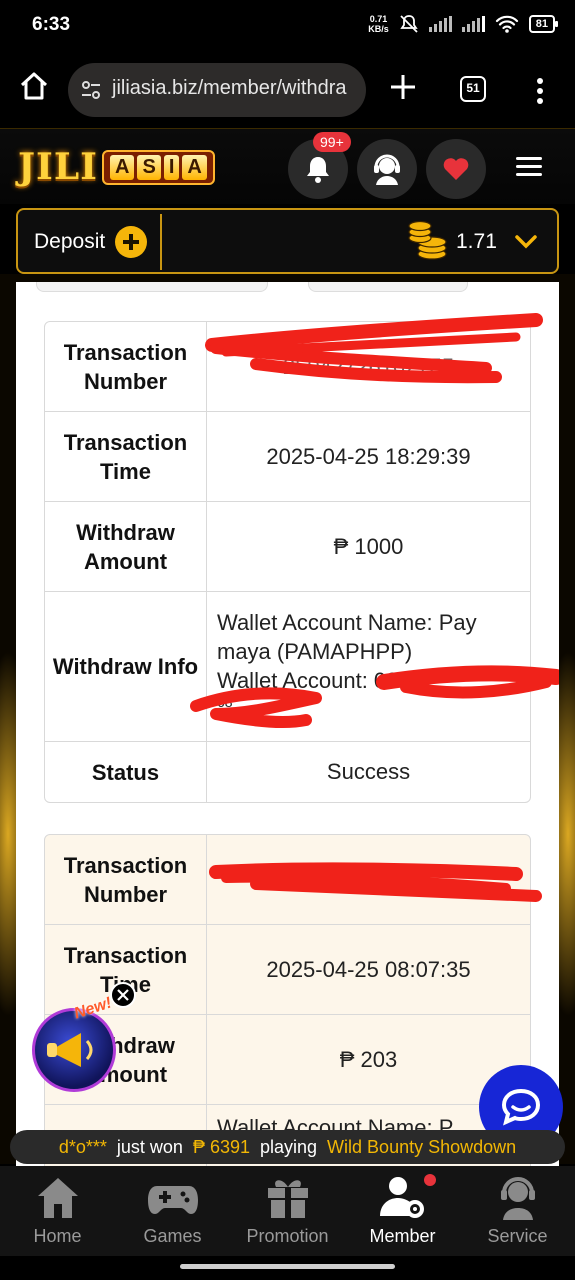 The height and width of the screenshot is (1280, 575). I want to click on heart-icon, so click(456, 169).